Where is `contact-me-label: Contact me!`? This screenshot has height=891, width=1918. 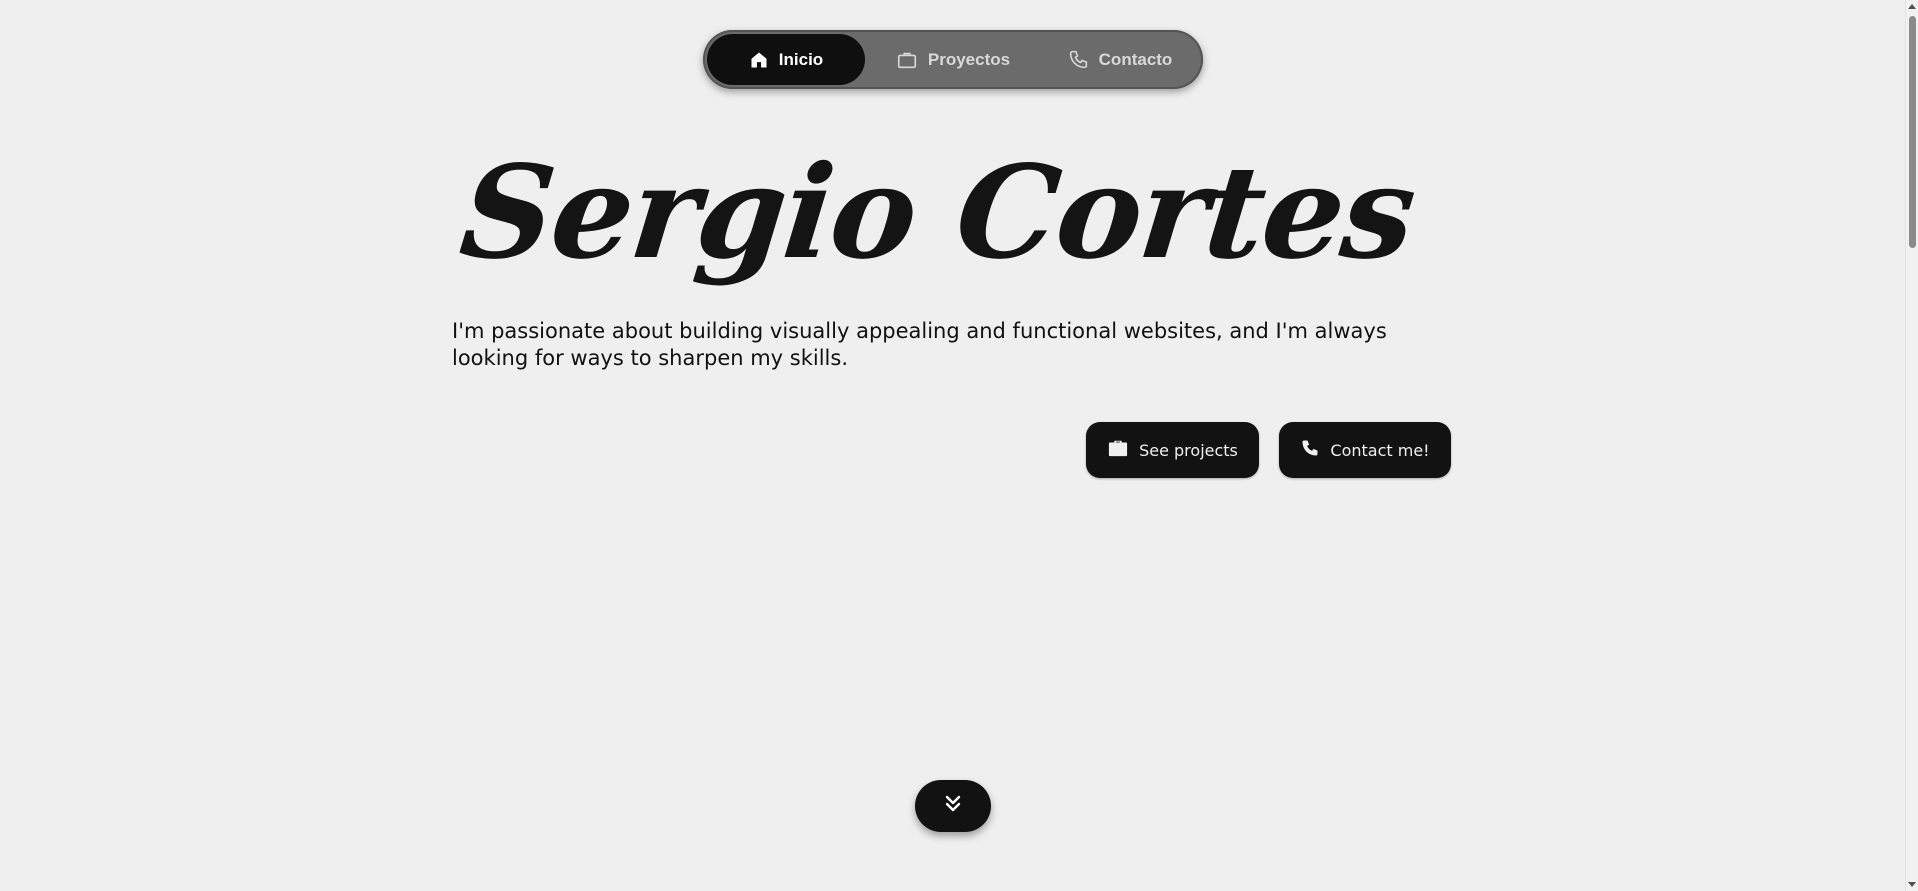 contact-me-label: Contact me! is located at coordinates (1380, 450).